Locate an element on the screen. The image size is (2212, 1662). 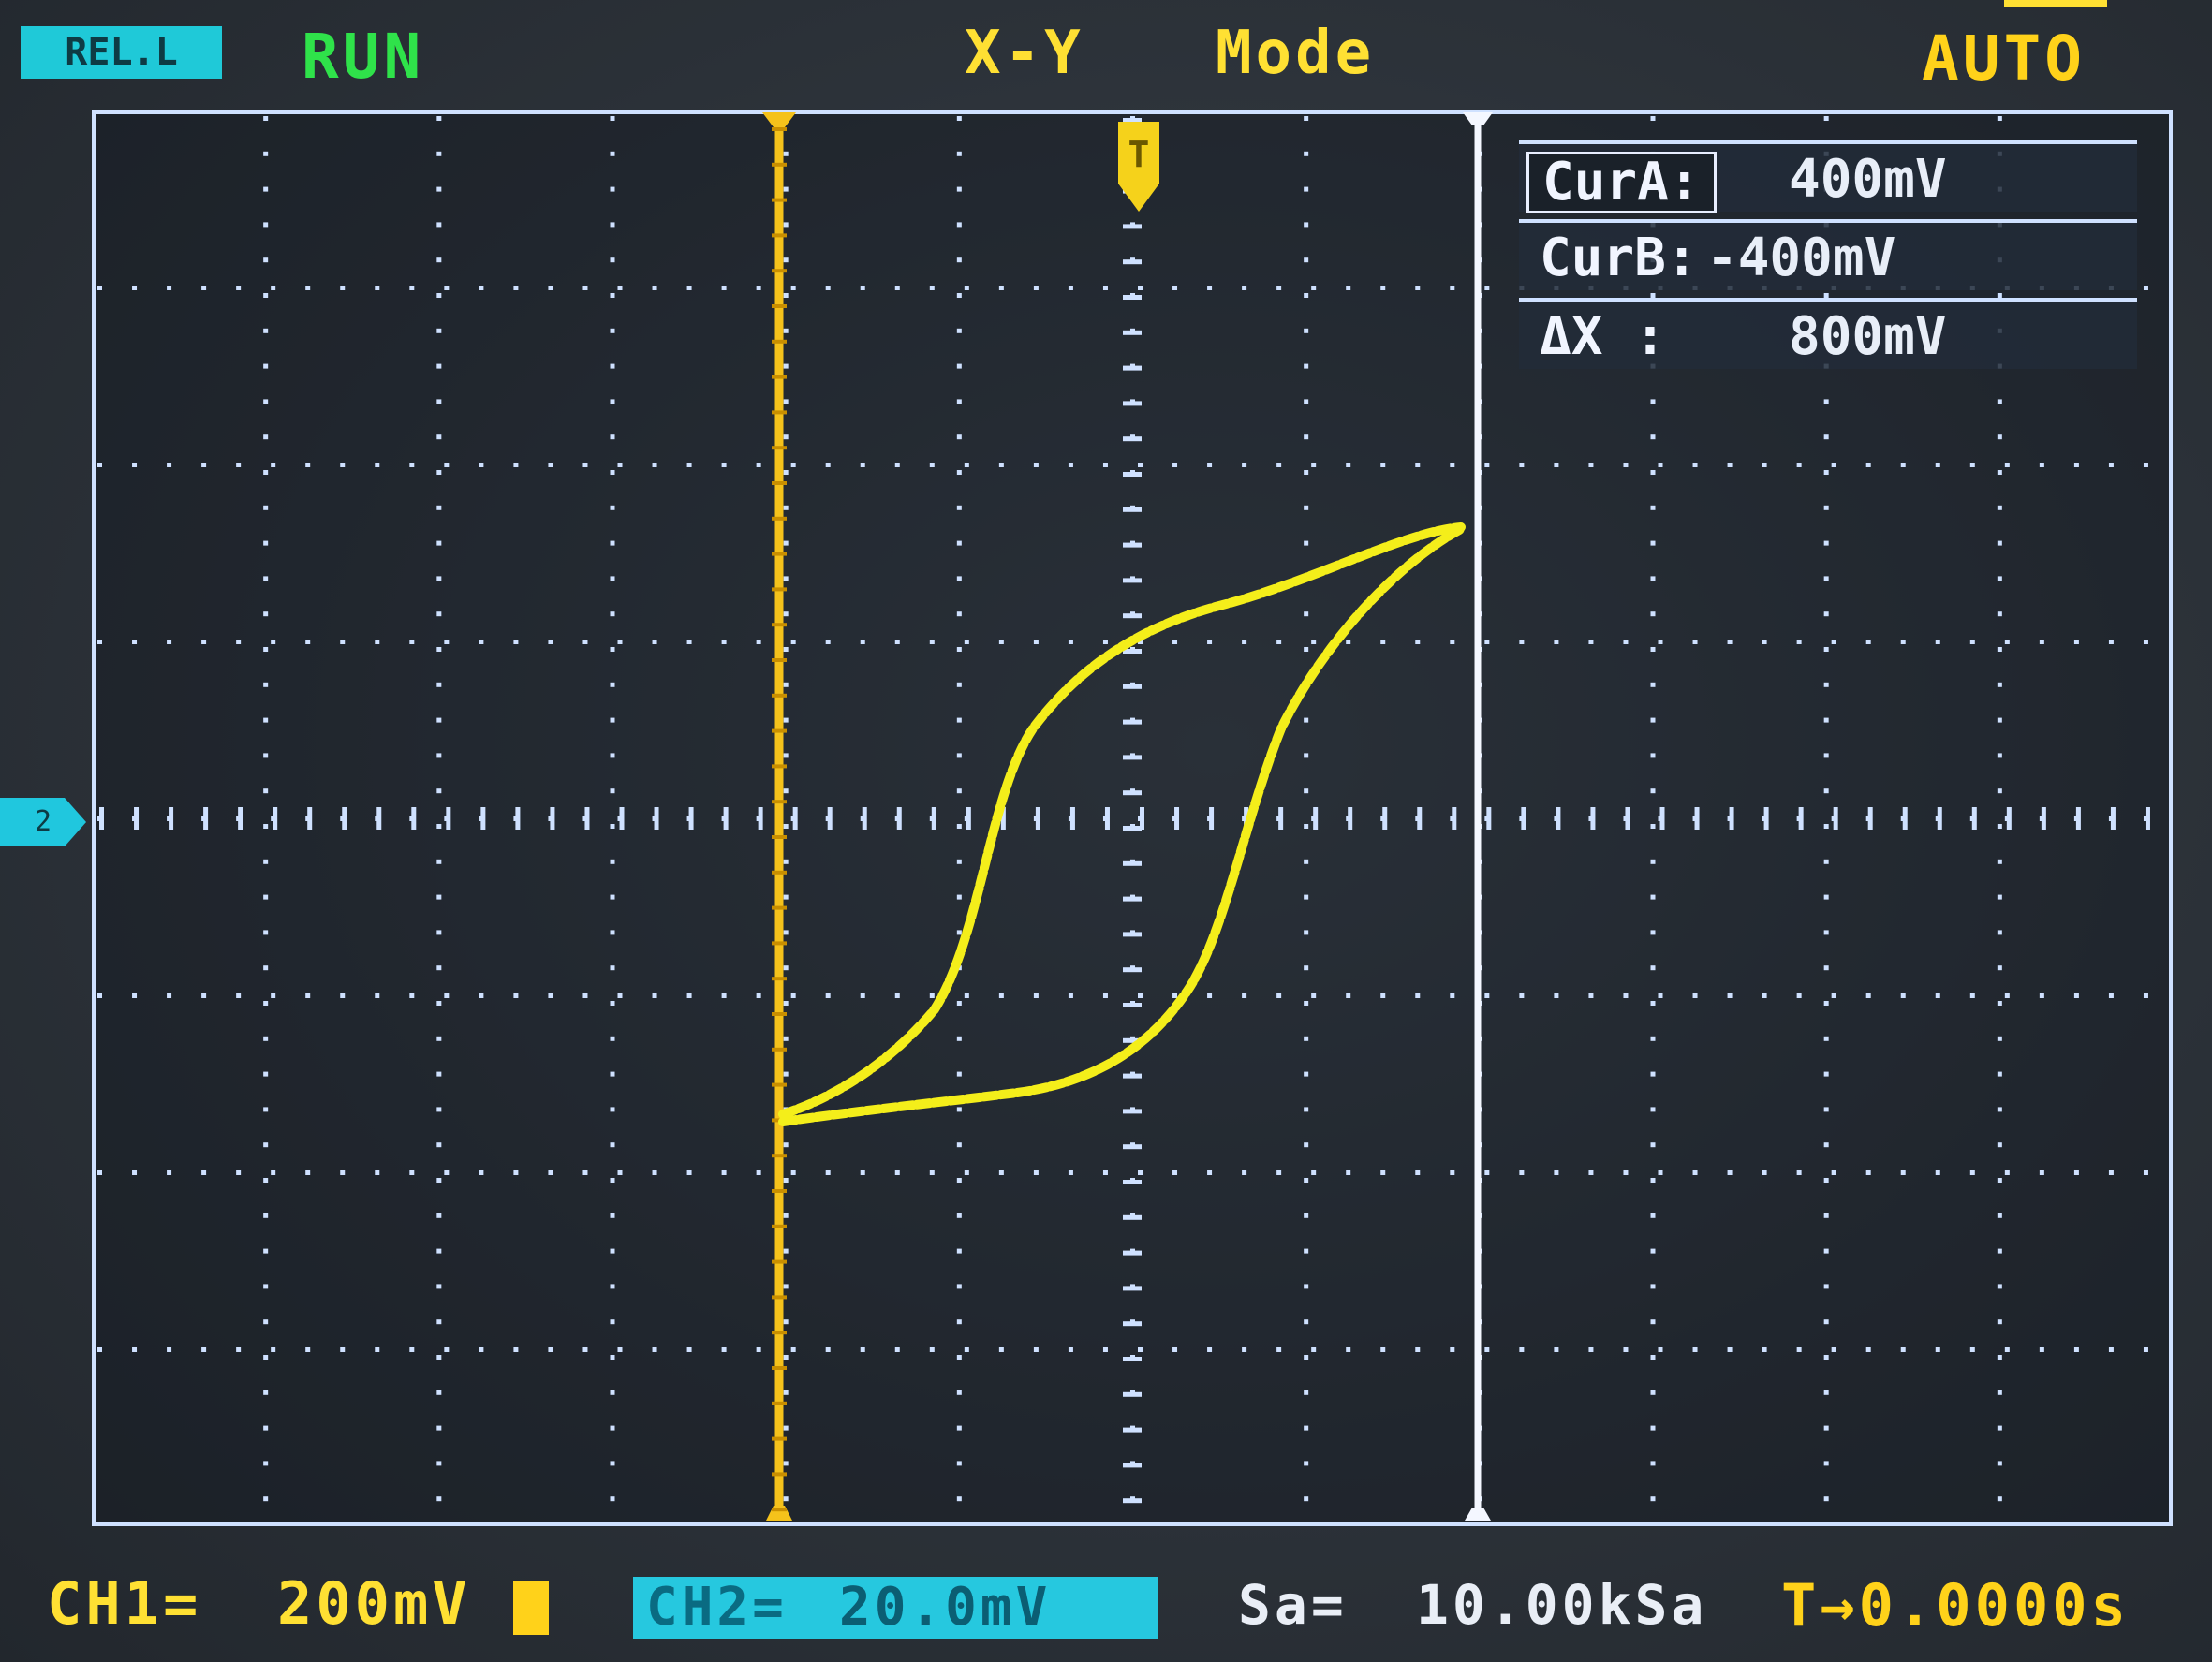
trigger-position-marker: T is located at coordinates (1139, 165).